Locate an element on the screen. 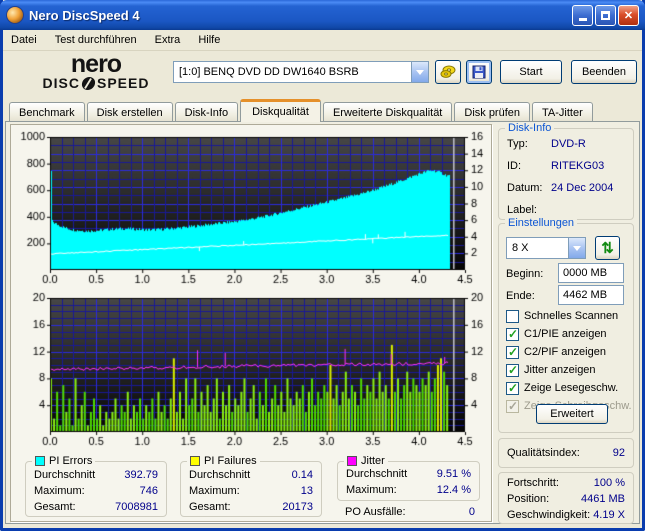 The width and height of the screenshot is (645, 531). disk-info-label: Datum: is located at coordinates (525, 188).